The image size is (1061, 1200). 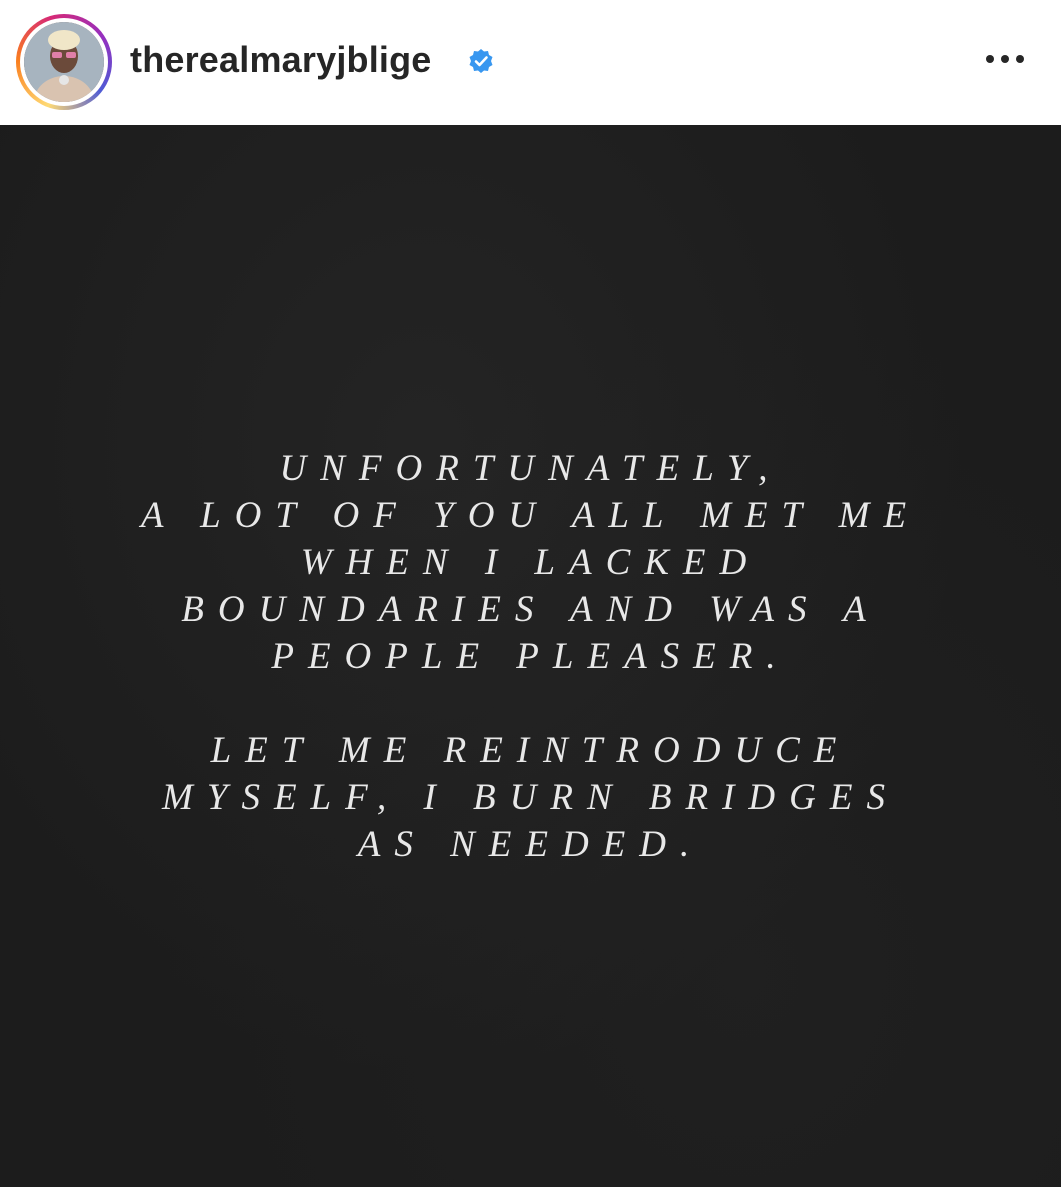 I want to click on quote-line: UNFORTUNATELY,, so click(x=530, y=468).